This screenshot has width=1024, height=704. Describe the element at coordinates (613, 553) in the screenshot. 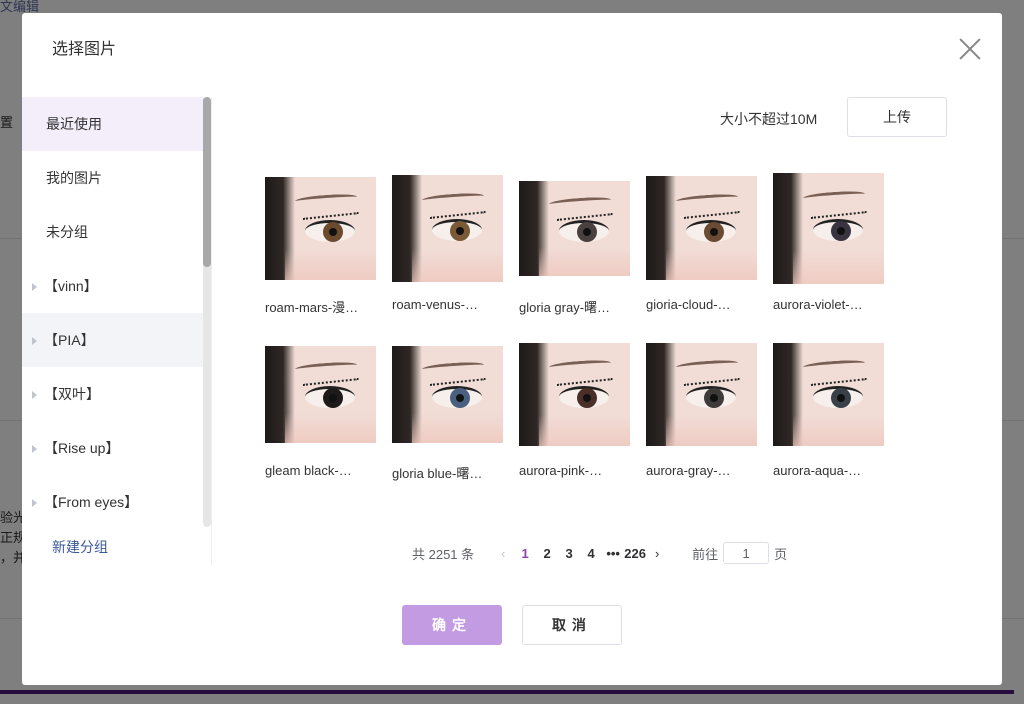

I see `more-pages-icon: •••` at that location.